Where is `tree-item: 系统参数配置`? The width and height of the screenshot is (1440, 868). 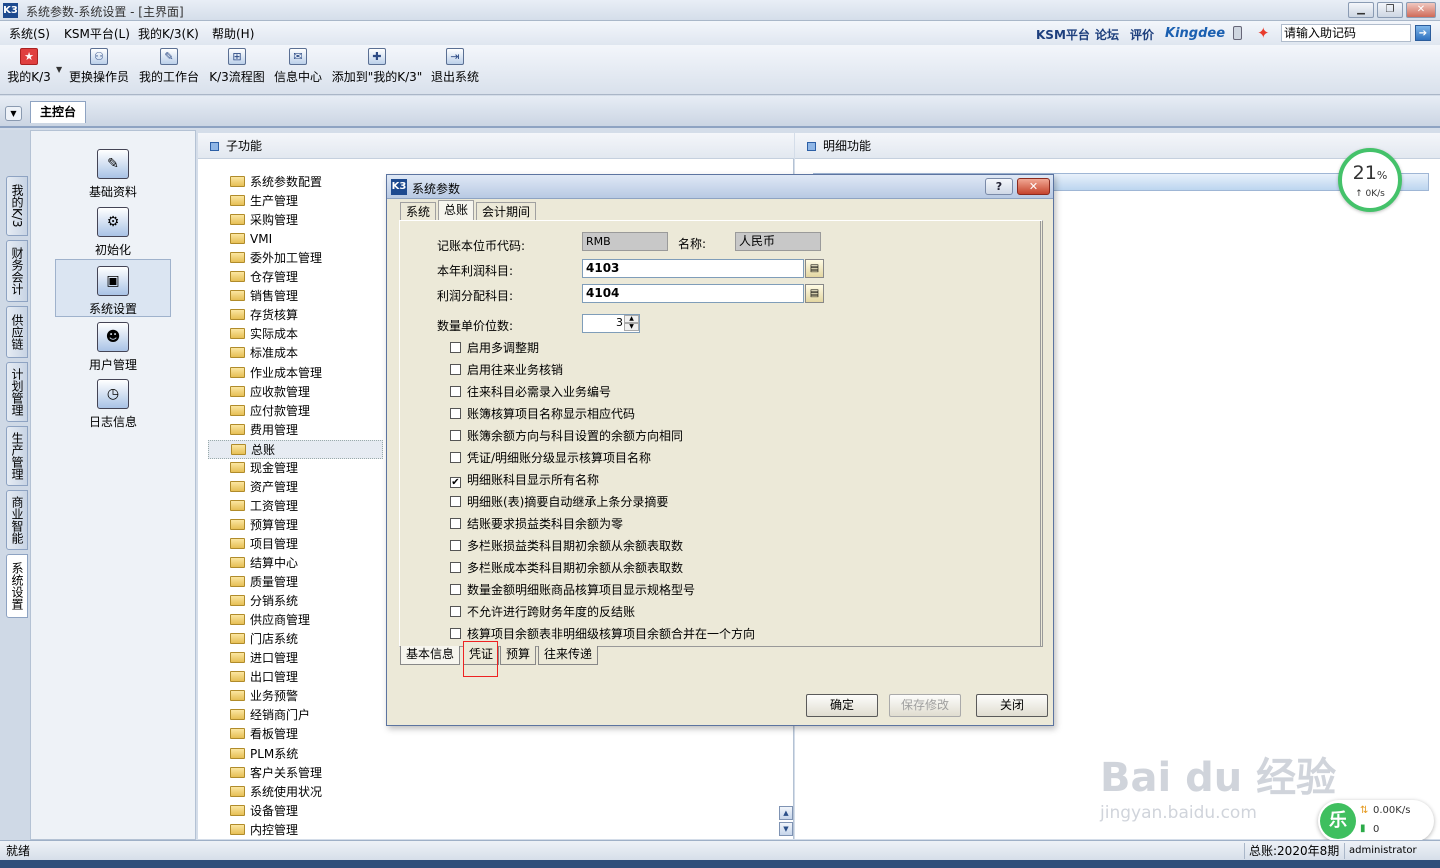
tree-item: 系统参数配置 is located at coordinates (276, 182).